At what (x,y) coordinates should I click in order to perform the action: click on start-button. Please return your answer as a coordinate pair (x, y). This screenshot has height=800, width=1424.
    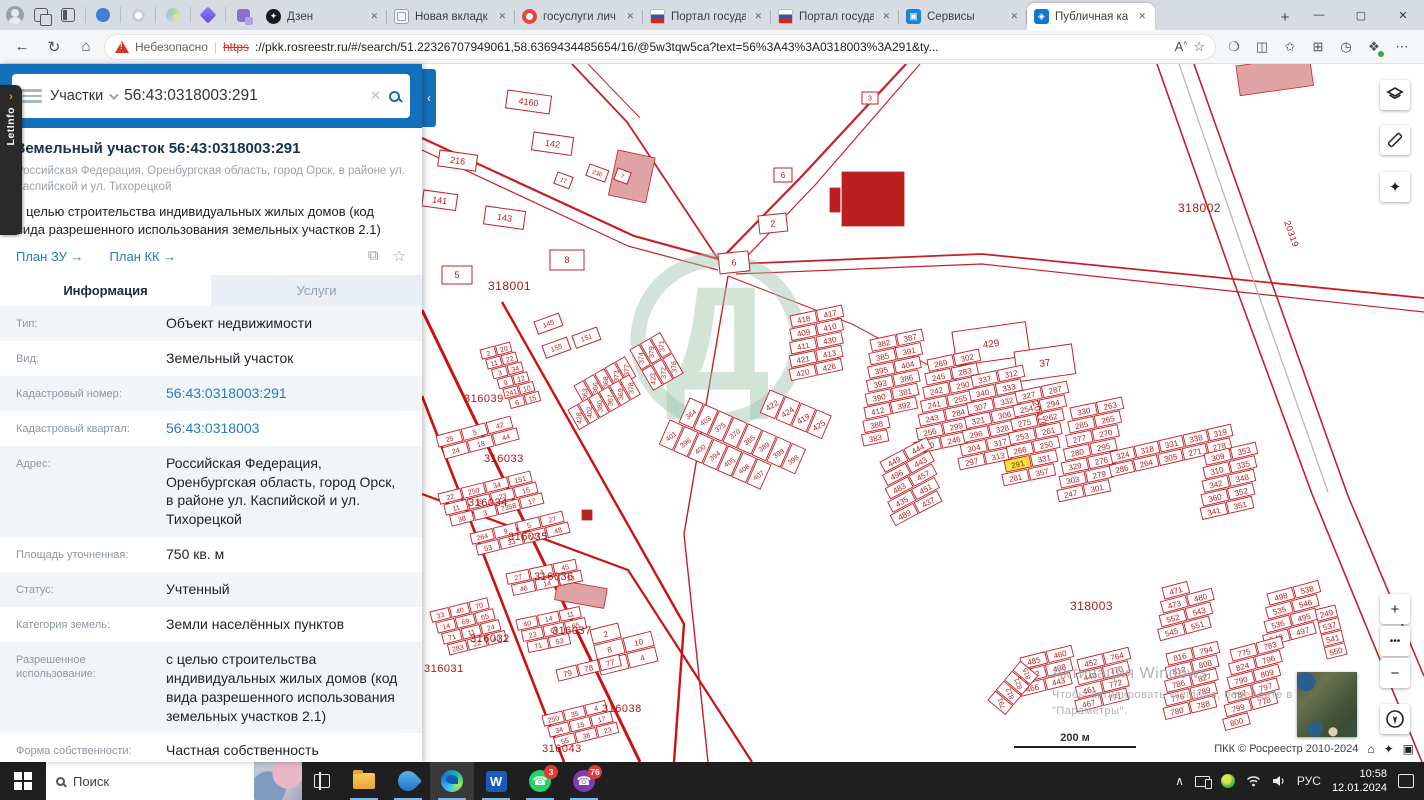
    Looking at the image, I should click on (23, 781).